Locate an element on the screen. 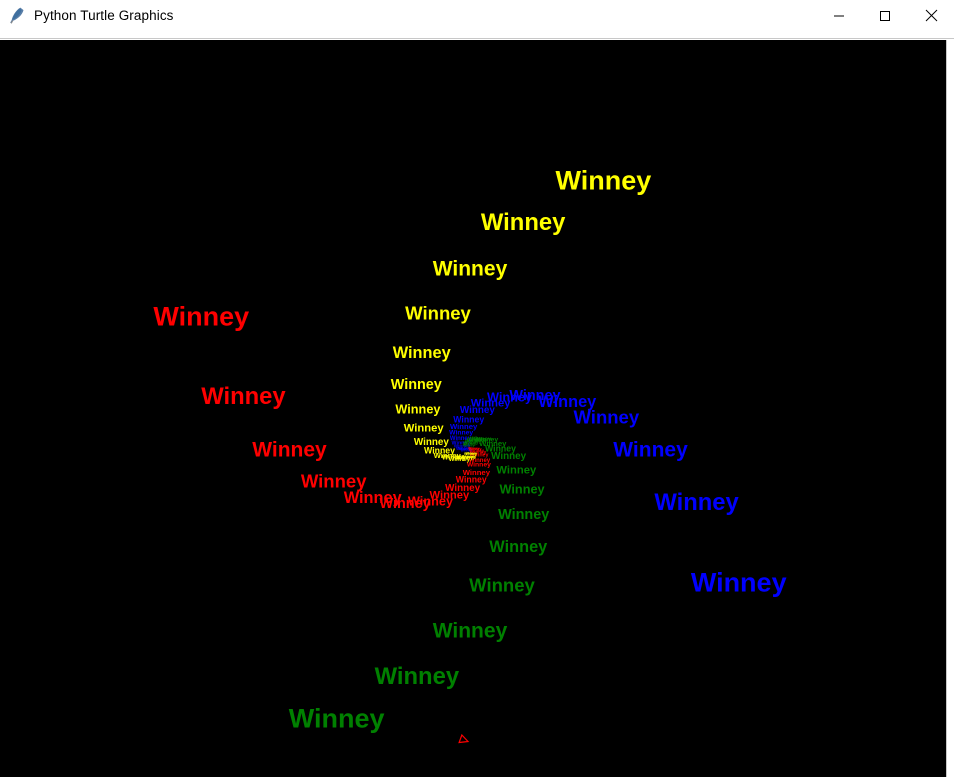 Image resolution: width=954 pixels, height=777 pixels. turtle-triangle-icon is located at coordinates (464, 738).